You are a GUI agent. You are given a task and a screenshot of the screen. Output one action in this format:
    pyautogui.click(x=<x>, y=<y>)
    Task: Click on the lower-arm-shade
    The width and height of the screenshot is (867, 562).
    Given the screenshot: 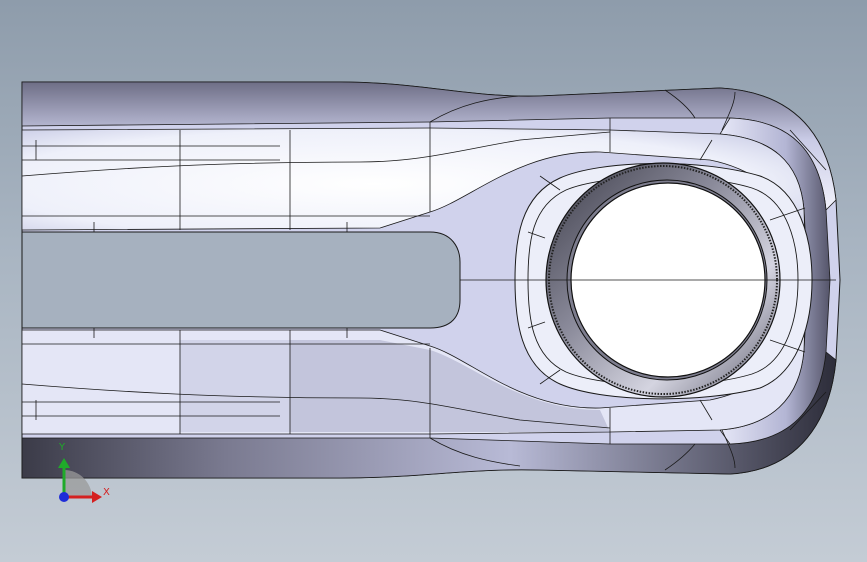 What is the action you would take?
    pyautogui.click(x=235, y=386)
    